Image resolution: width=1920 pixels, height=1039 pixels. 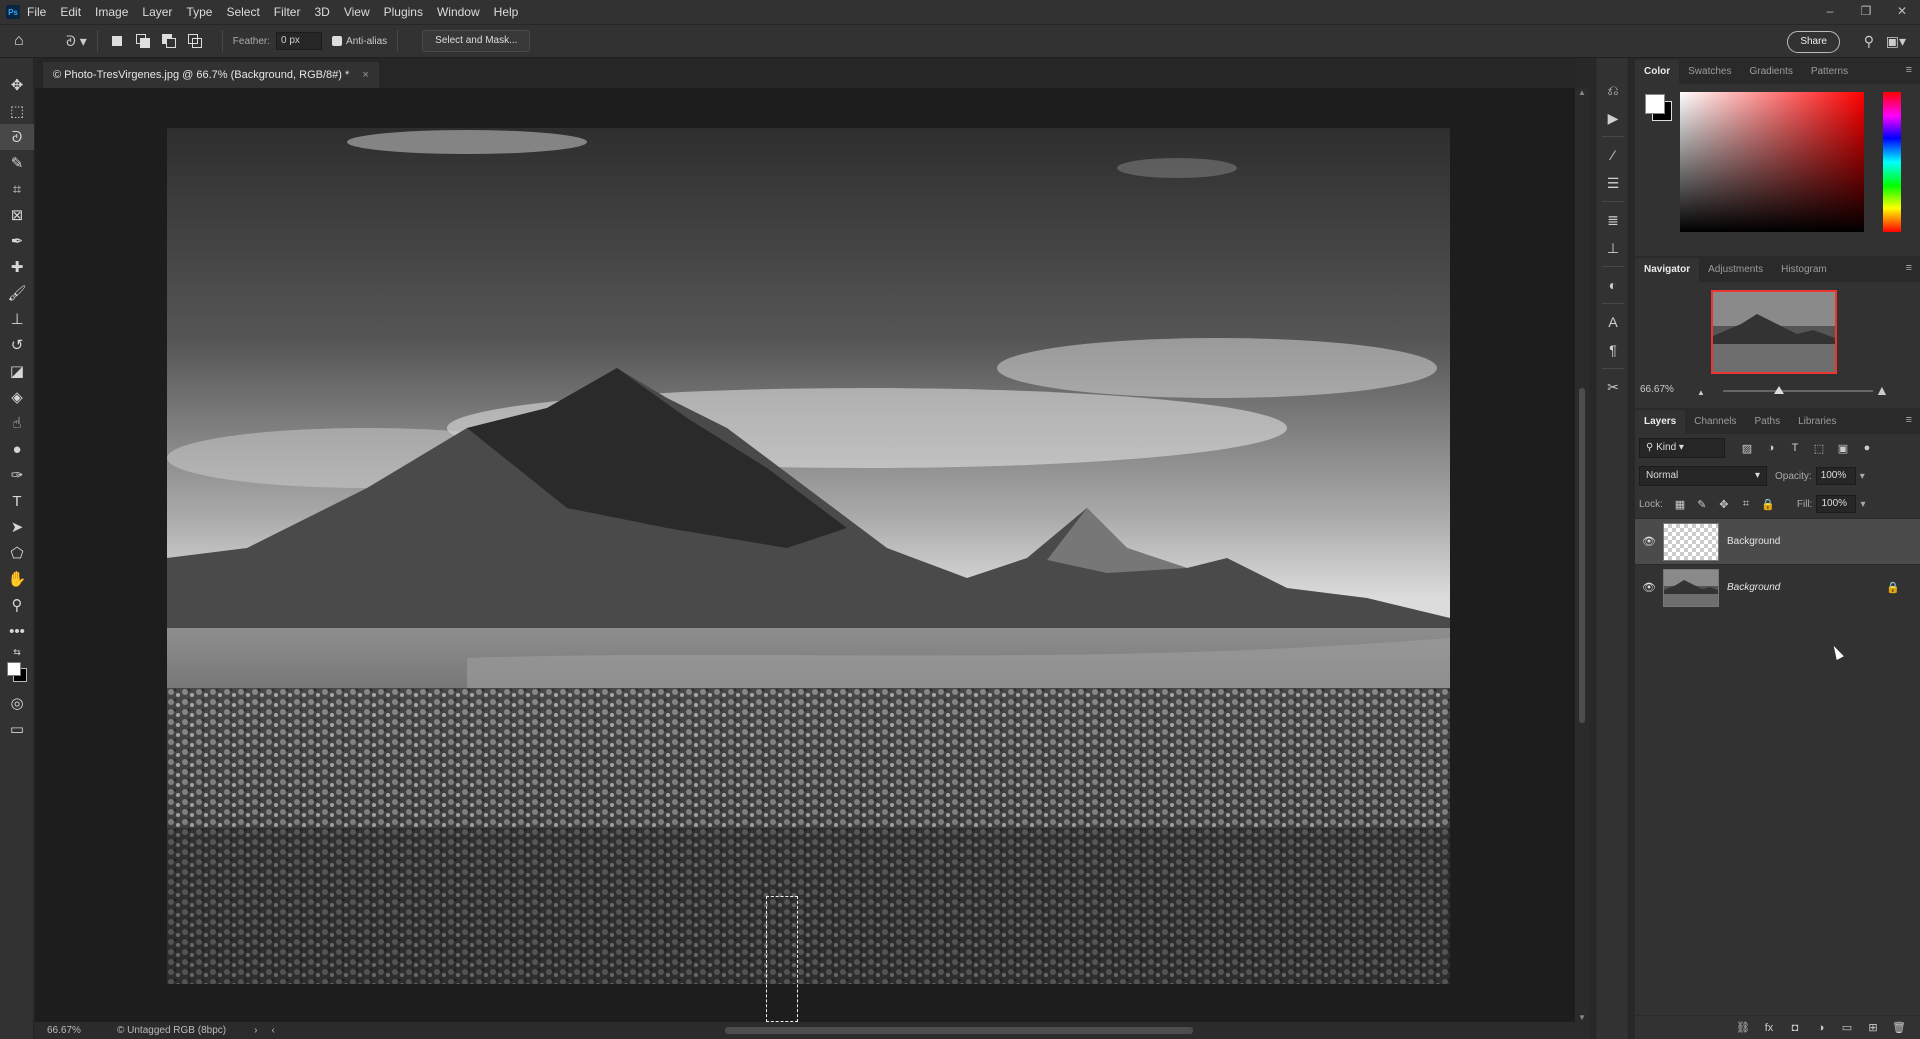 What do you see at coordinates (76, 41) in the screenshot?
I see `lasso-preset-icon: ᘑ ▾` at bounding box center [76, 41].